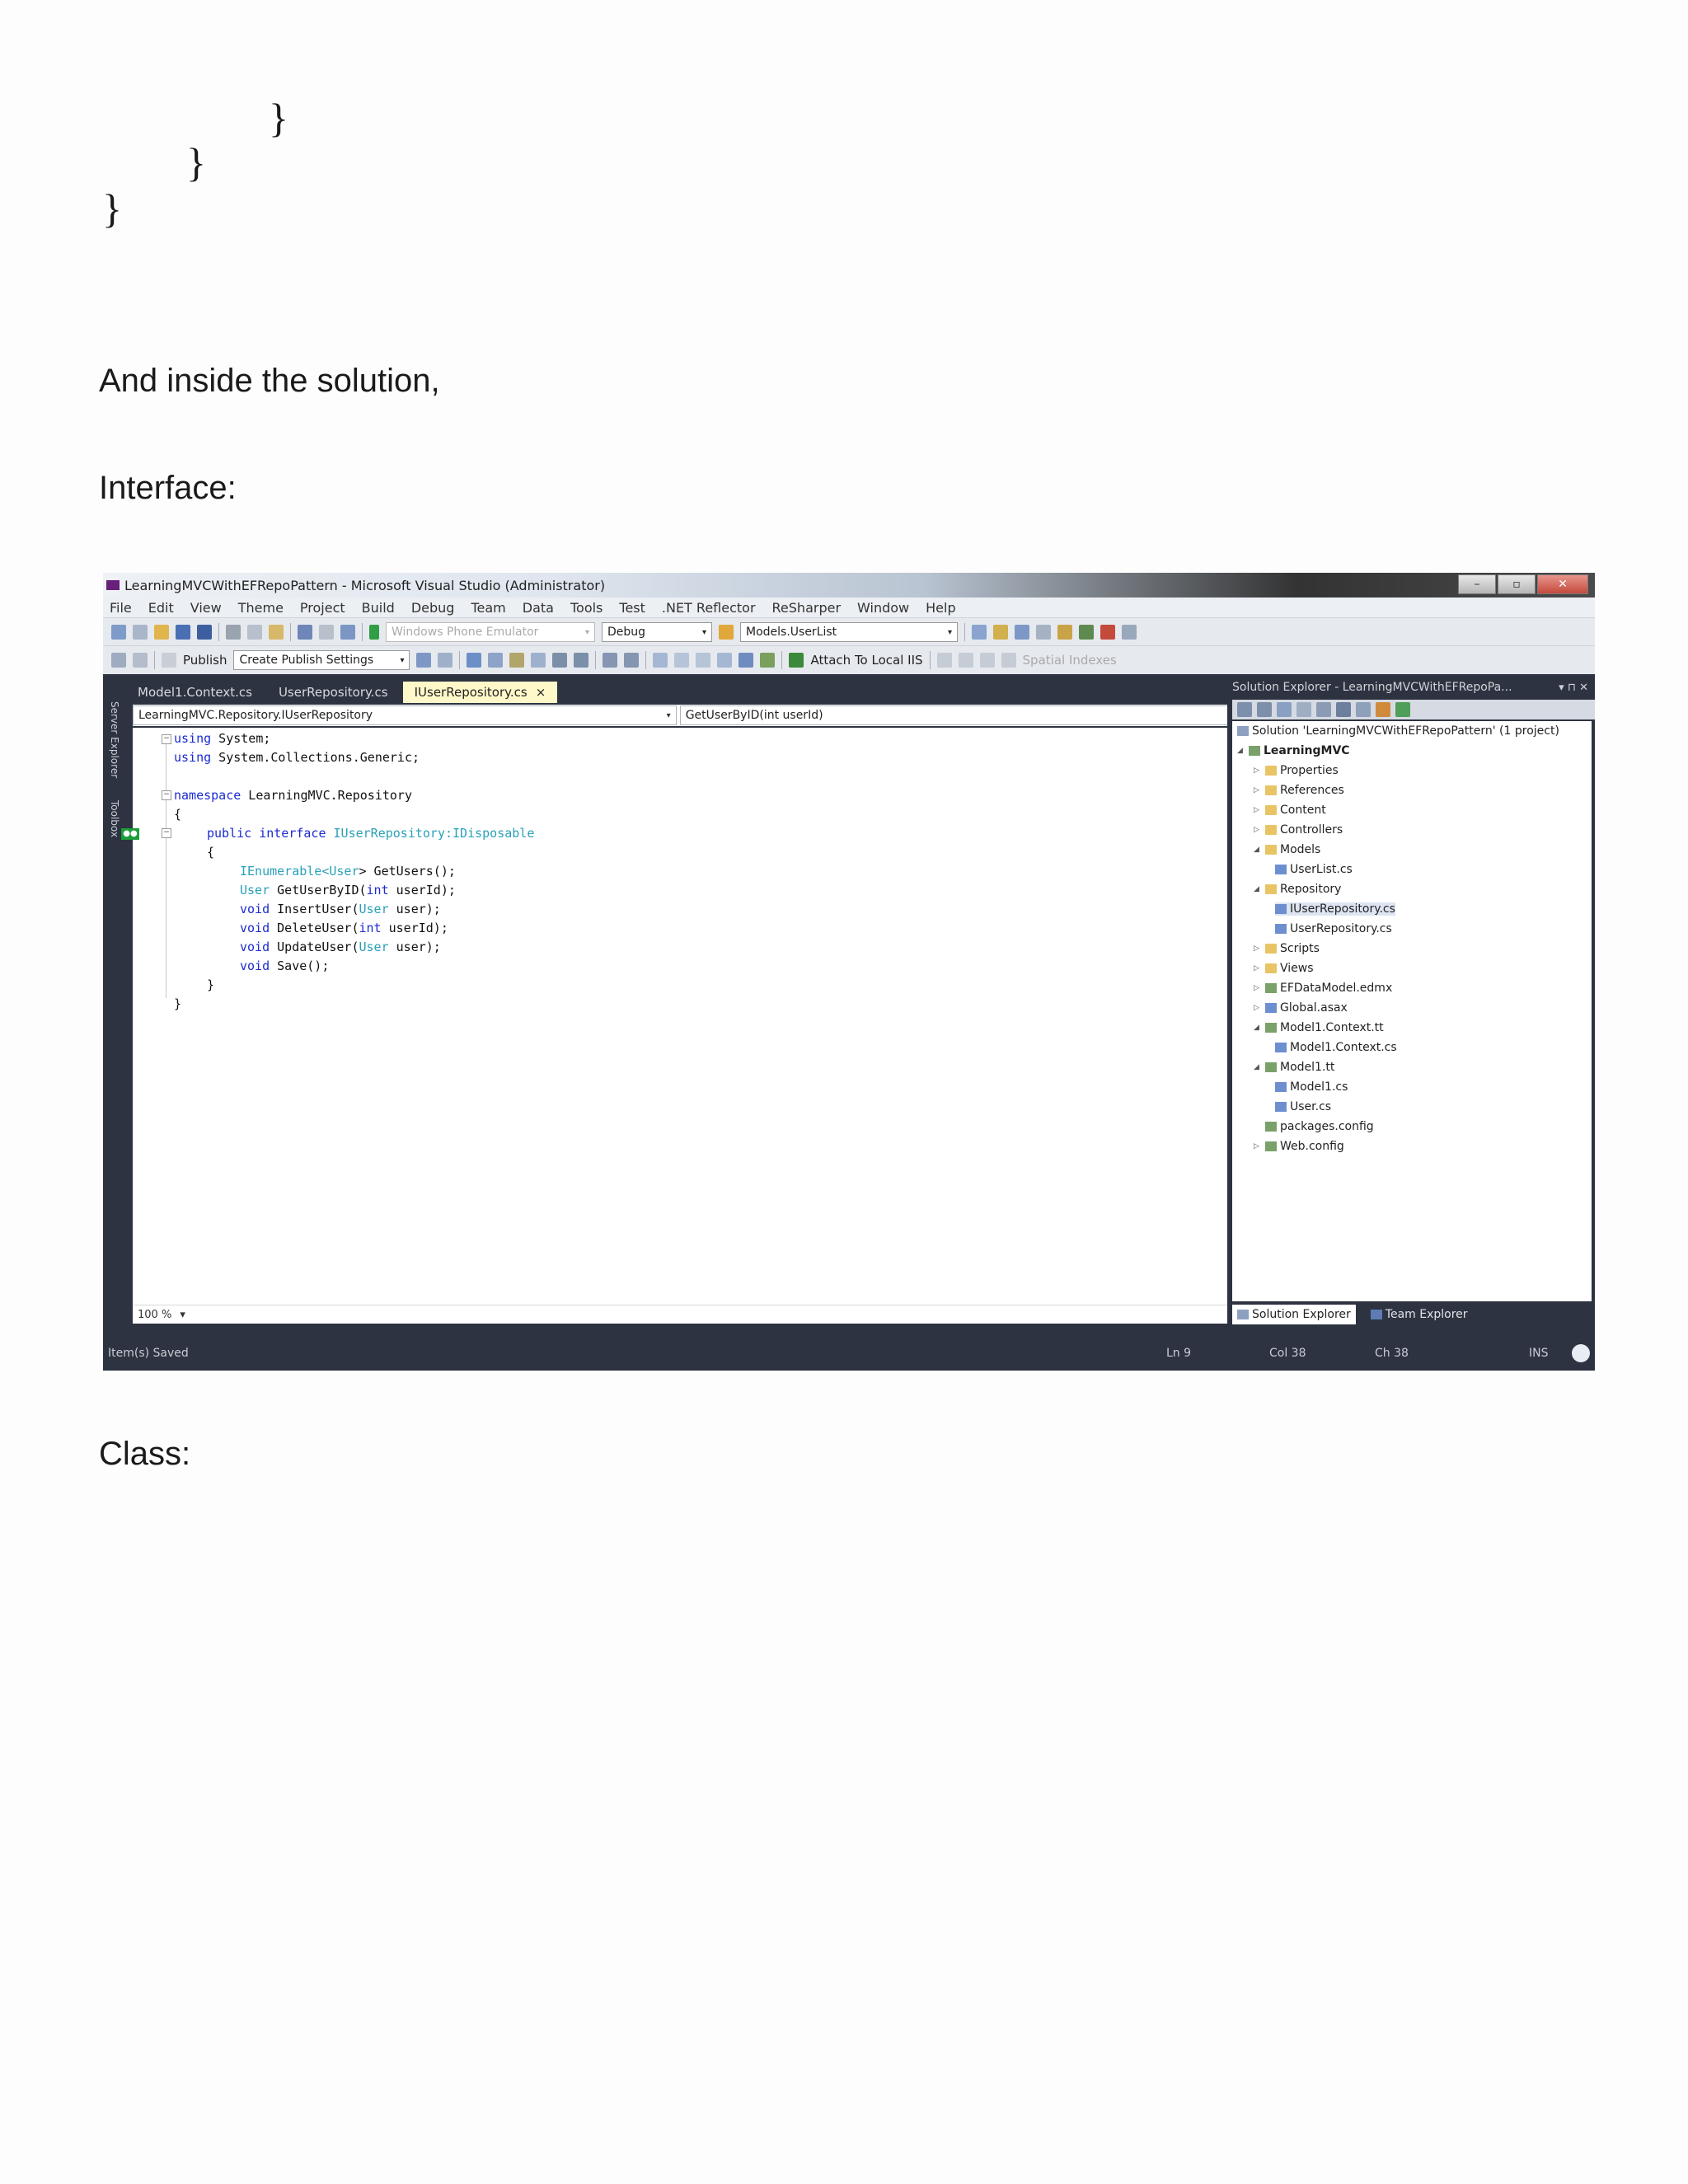 The width and height of the screenshot is (1688, 2184). I want to click on redo-icon, so click(326, 632).